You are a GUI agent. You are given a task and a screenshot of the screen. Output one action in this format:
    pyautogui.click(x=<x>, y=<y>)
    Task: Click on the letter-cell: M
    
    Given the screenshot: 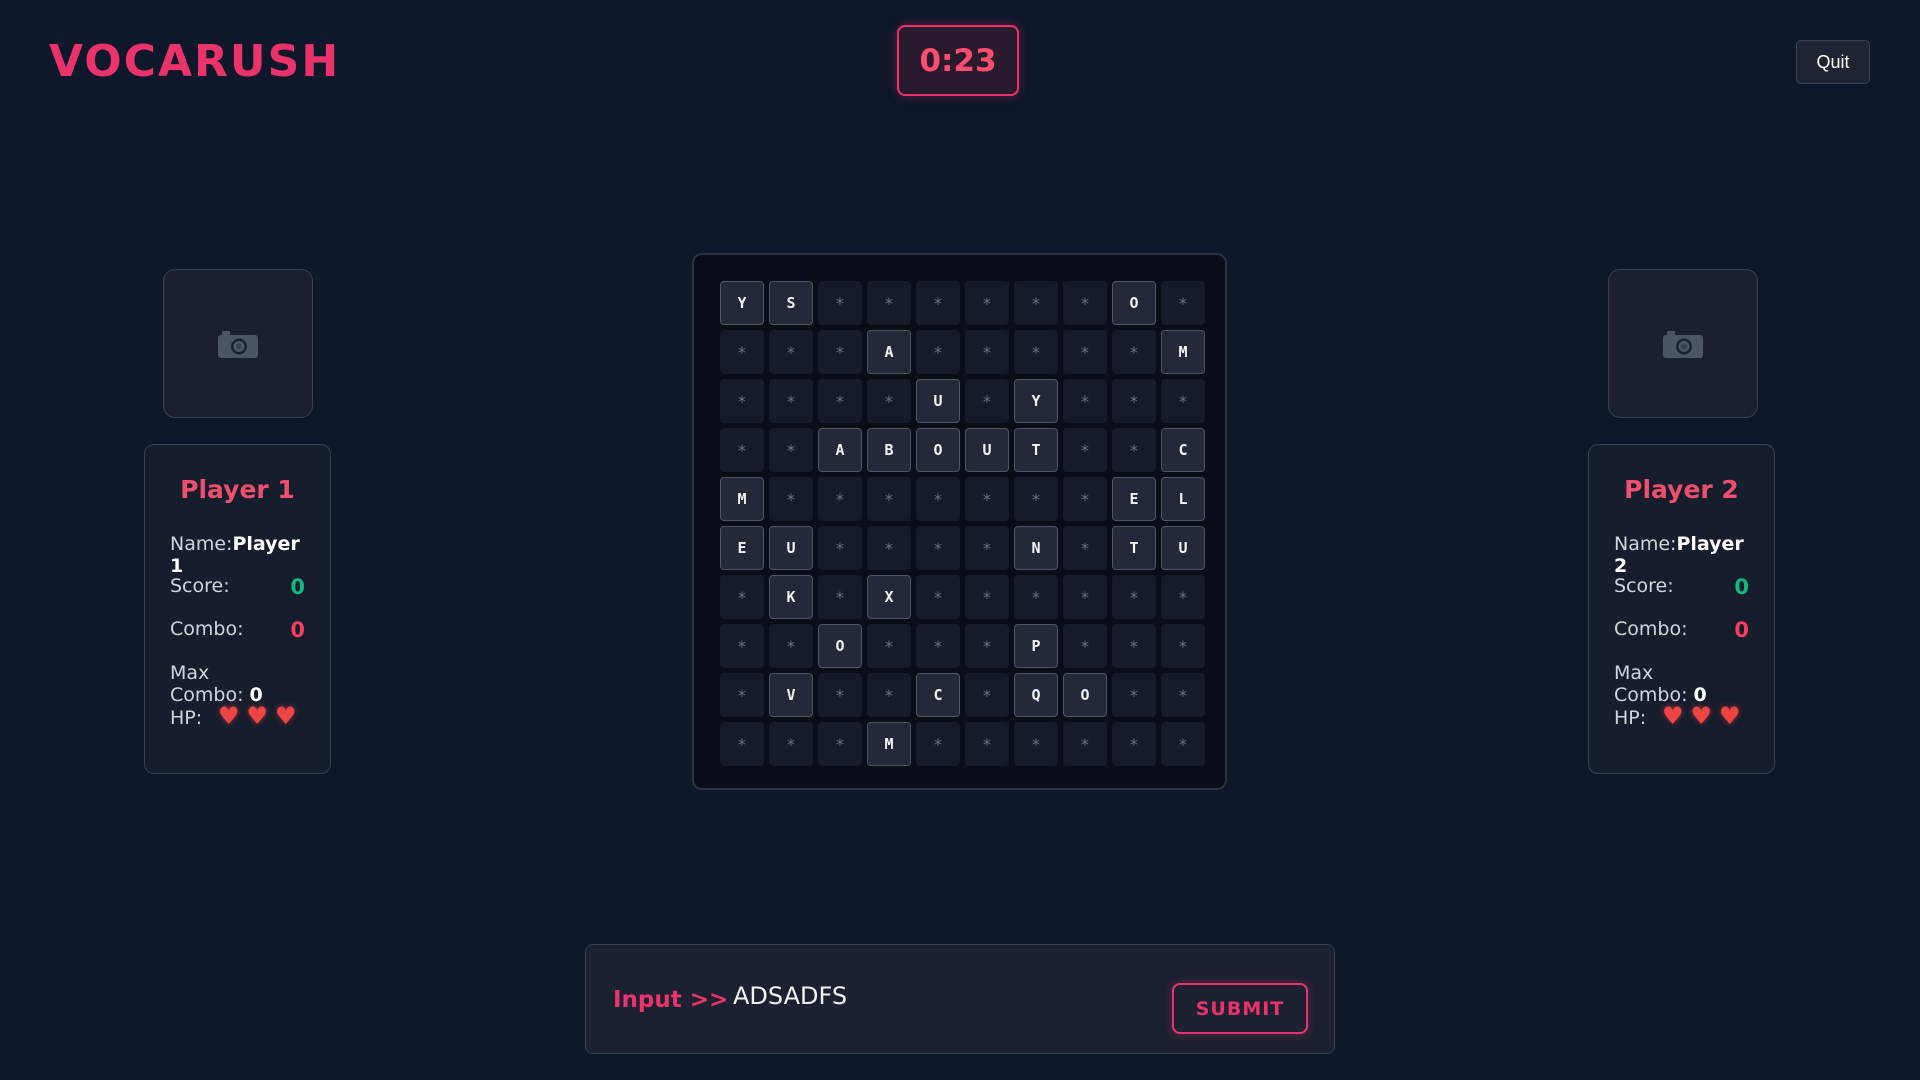 What is the action you would take?
    pyautogui.click(x=1183, y=352)
    